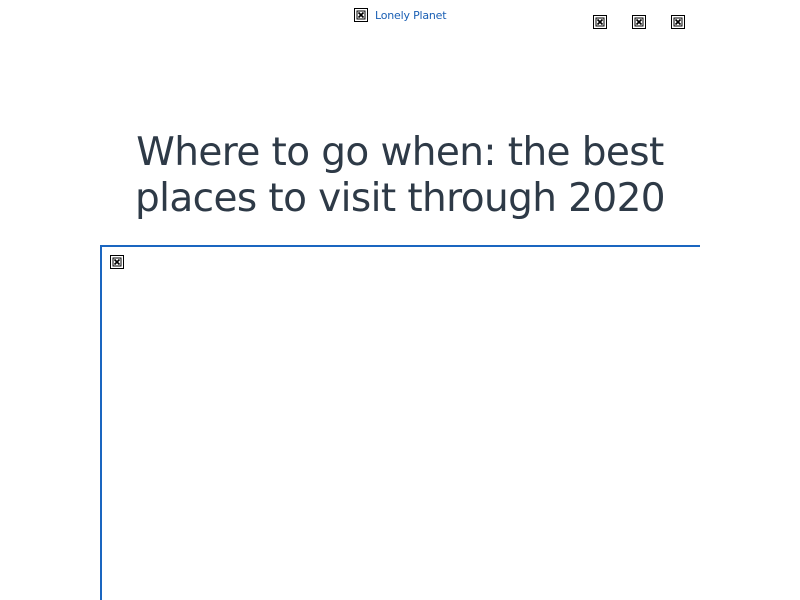  I want to click on header-icon-group, so click(639, 22).